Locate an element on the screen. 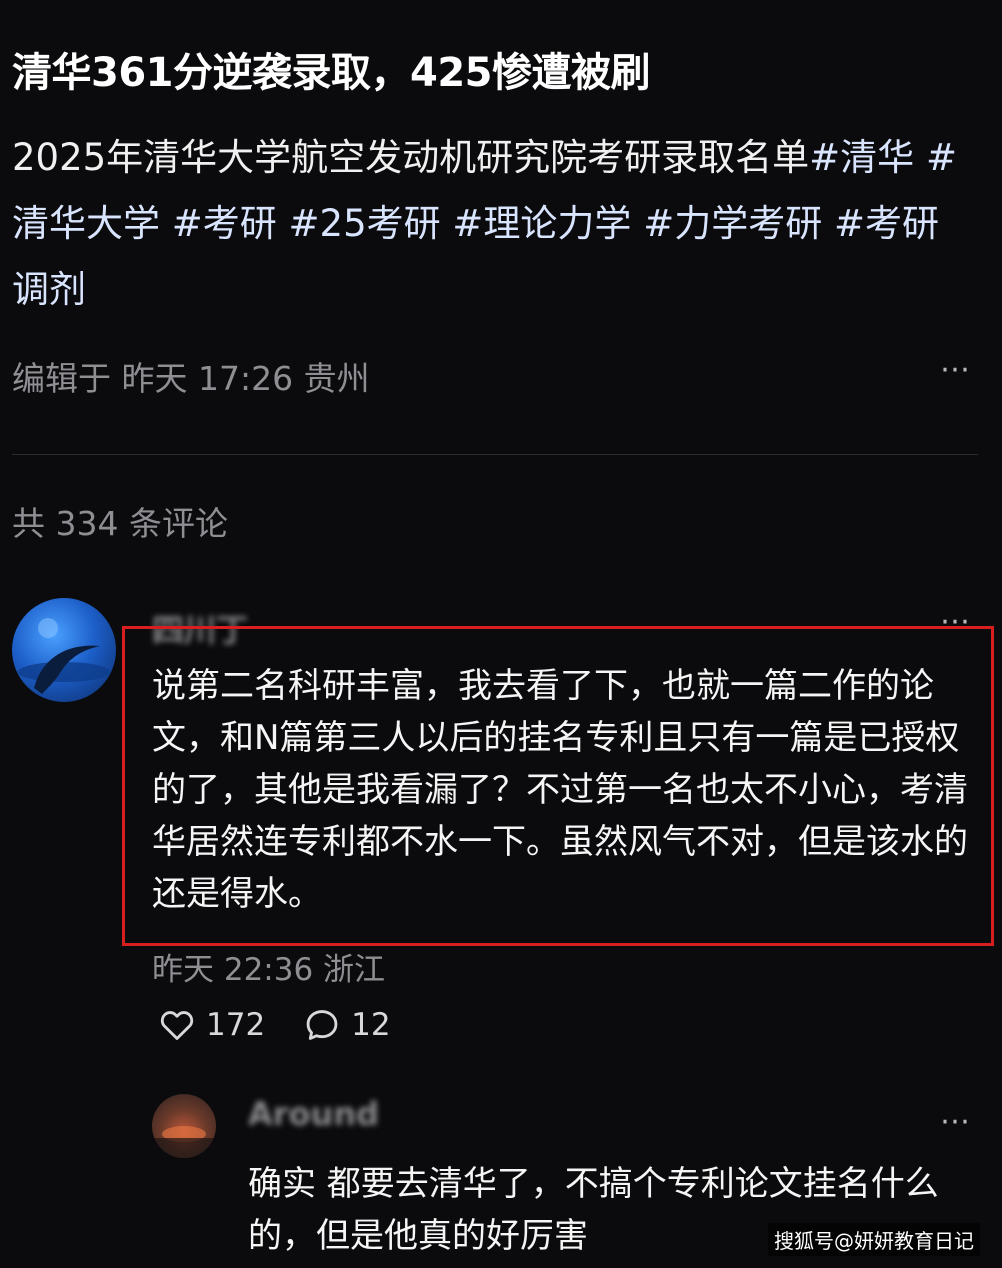 The width and height of the screenshot is (1002, 1268). comment-meta: 昨天 22:36 浙江 is located at coordinates (269, 970).